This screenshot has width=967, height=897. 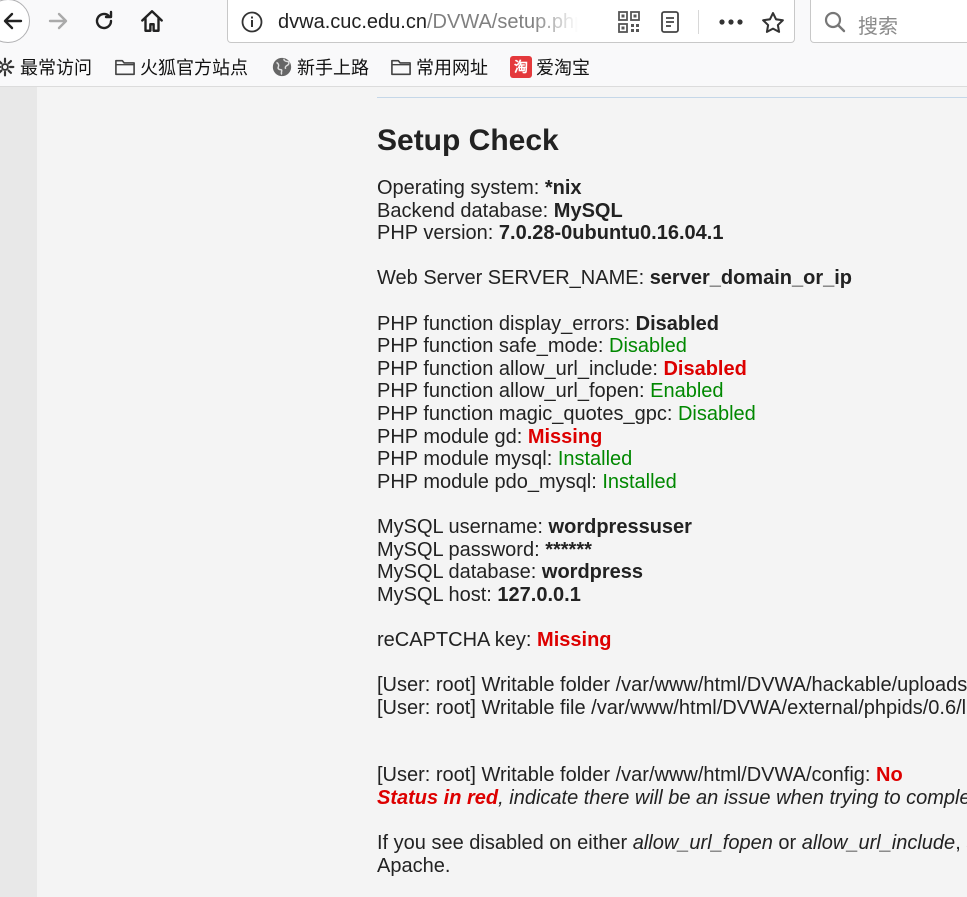 What do you see at coordinates (56, 68) in the screenshot?
I see `bookmark-label: 最常访问` at bounding box center [56, 68].